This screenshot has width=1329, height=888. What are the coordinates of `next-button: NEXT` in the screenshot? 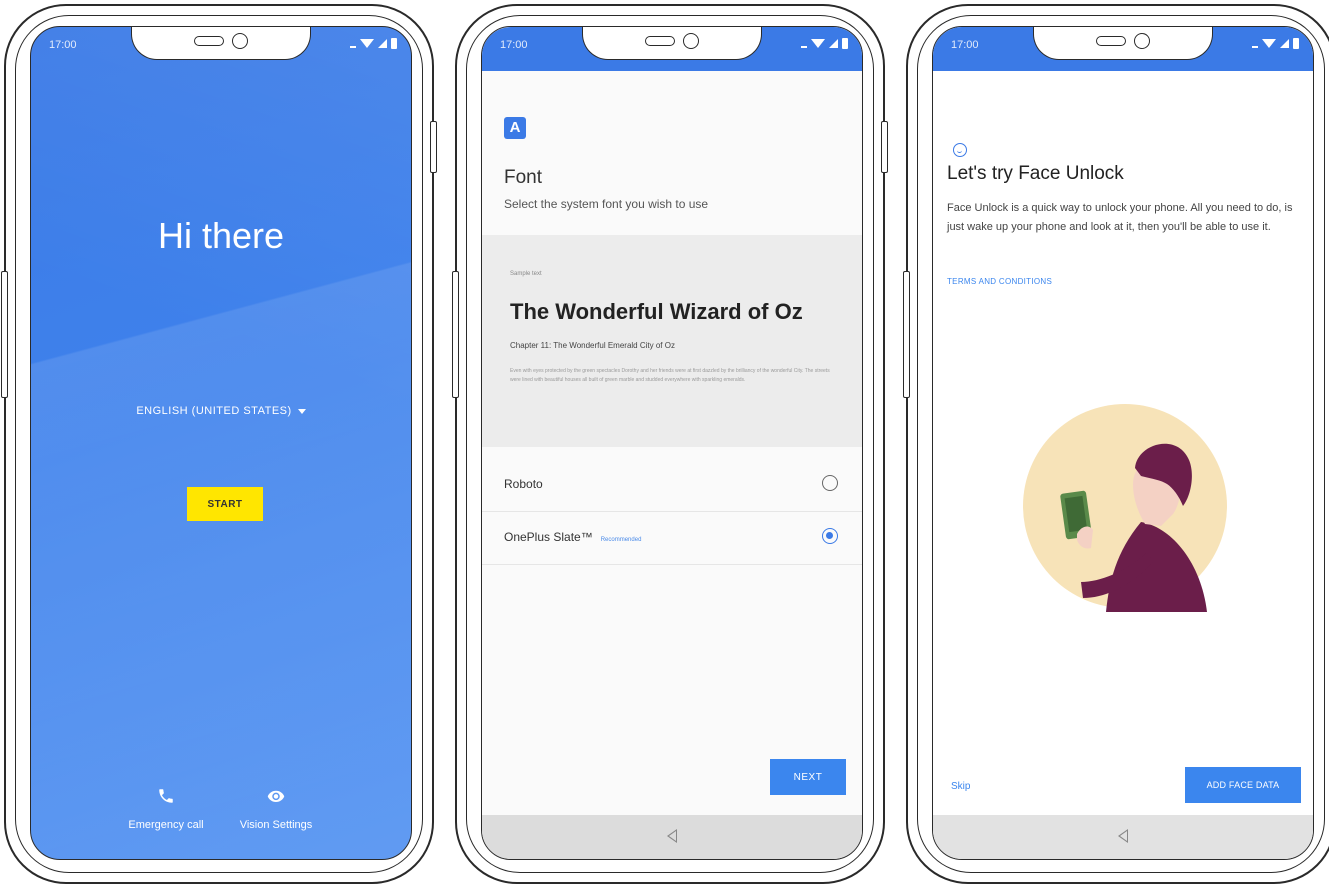 It's located at (808, 777).